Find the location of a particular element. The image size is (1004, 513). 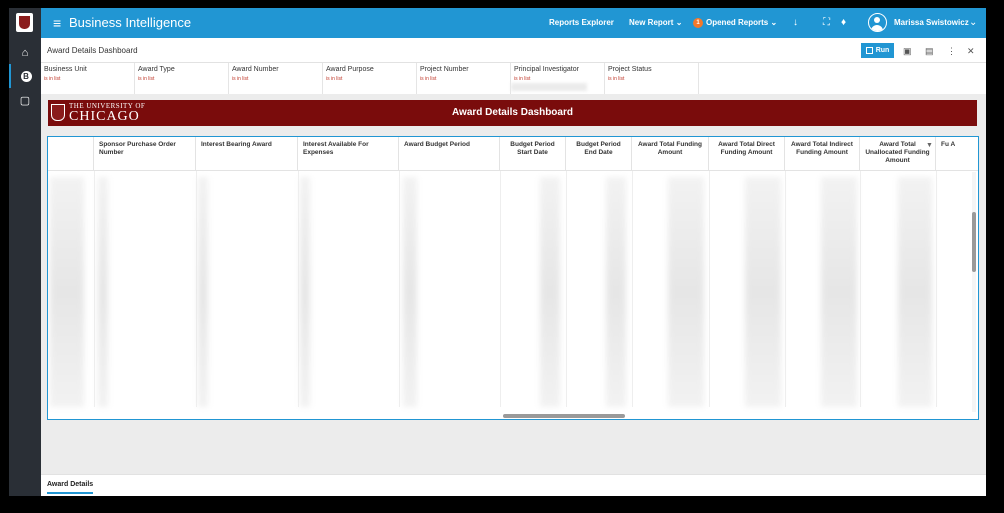

reports-explorer-link: Reports Explorer is located at coordinates (581, 22).